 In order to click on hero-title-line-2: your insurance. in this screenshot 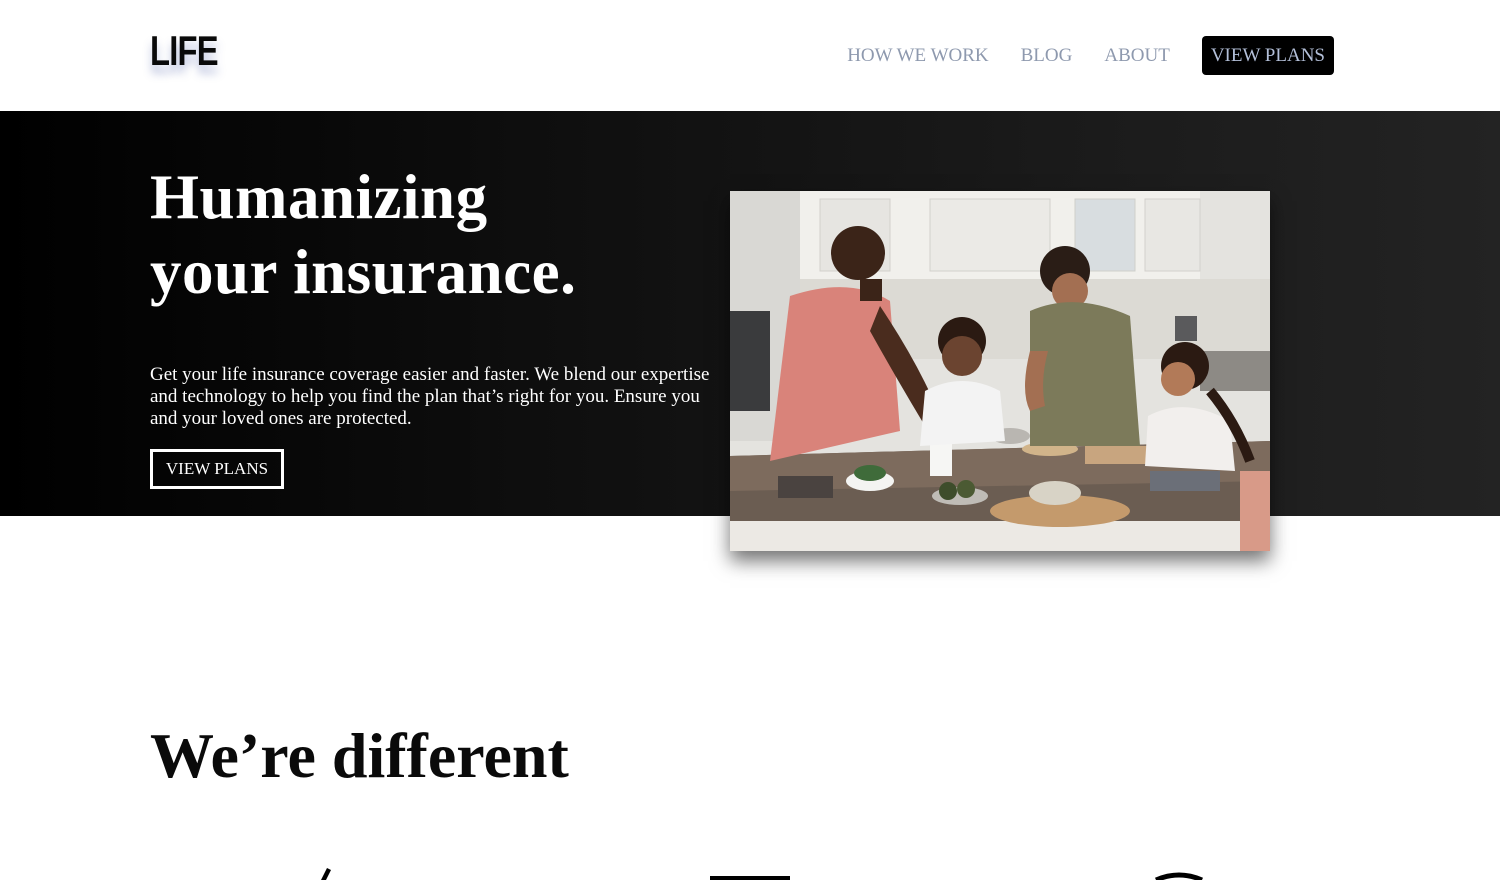, I will do `click(363, 272)`.